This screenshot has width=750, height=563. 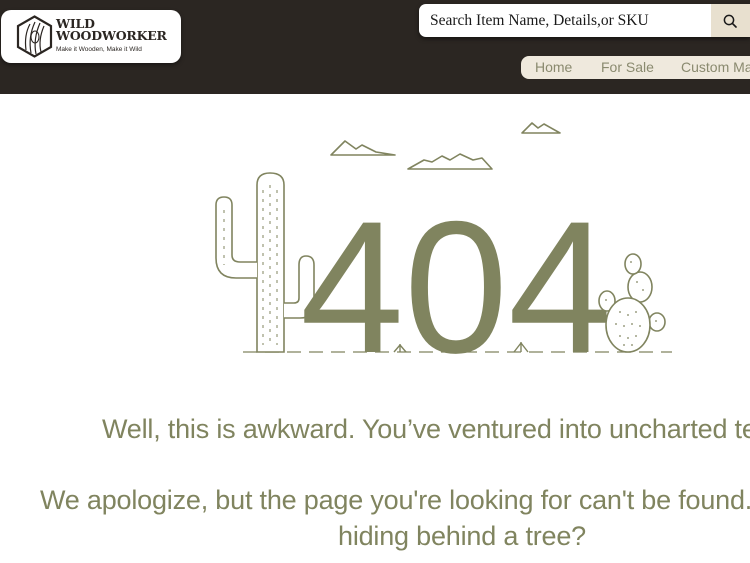 I want to click on main-nav: Home For Sale Custom Ma, so click(x=635, y=67).